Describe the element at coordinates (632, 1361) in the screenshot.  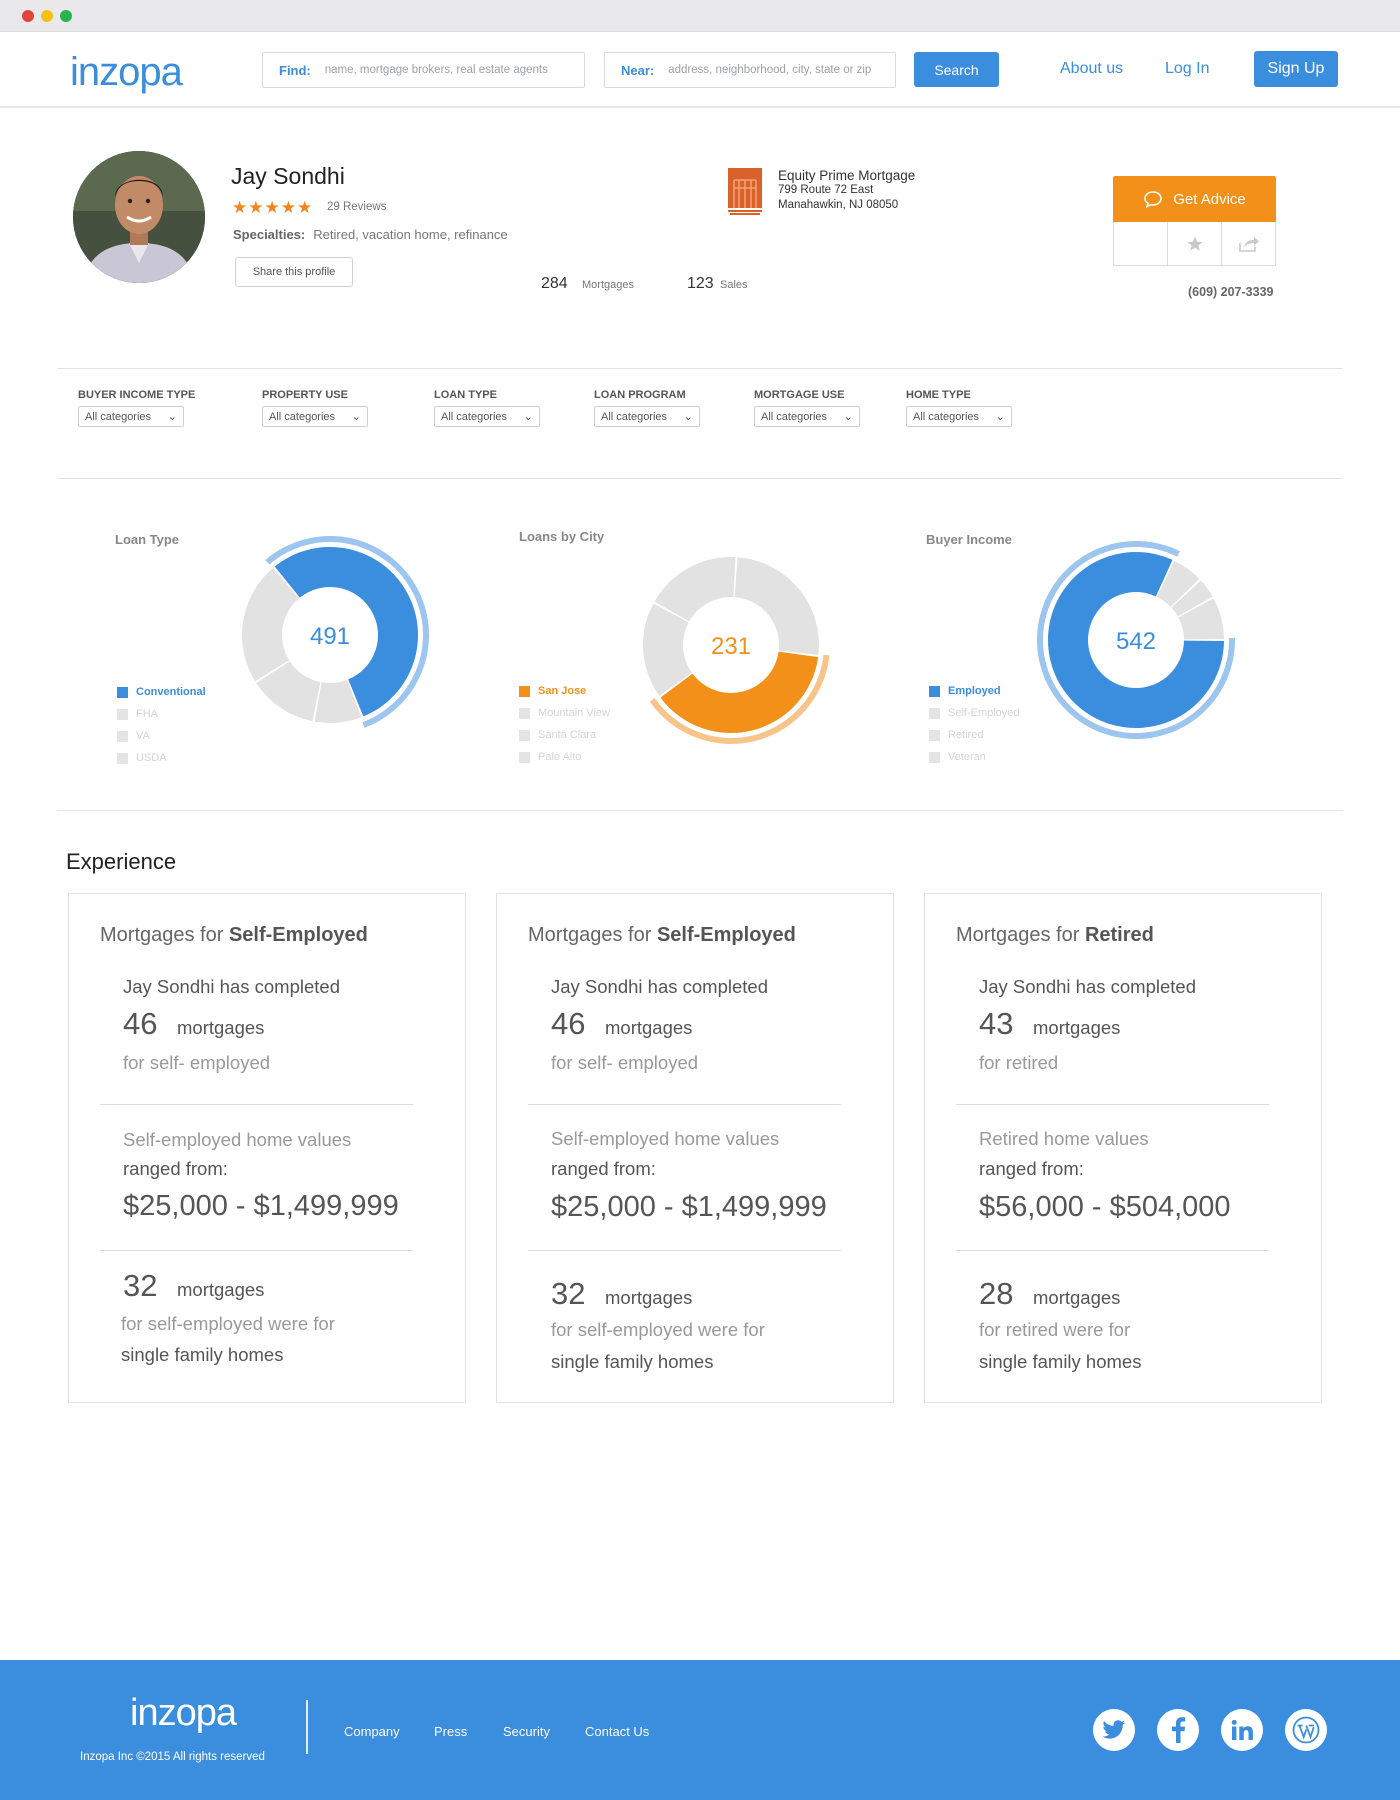
I see `card-home-type: single family homes` at that location.